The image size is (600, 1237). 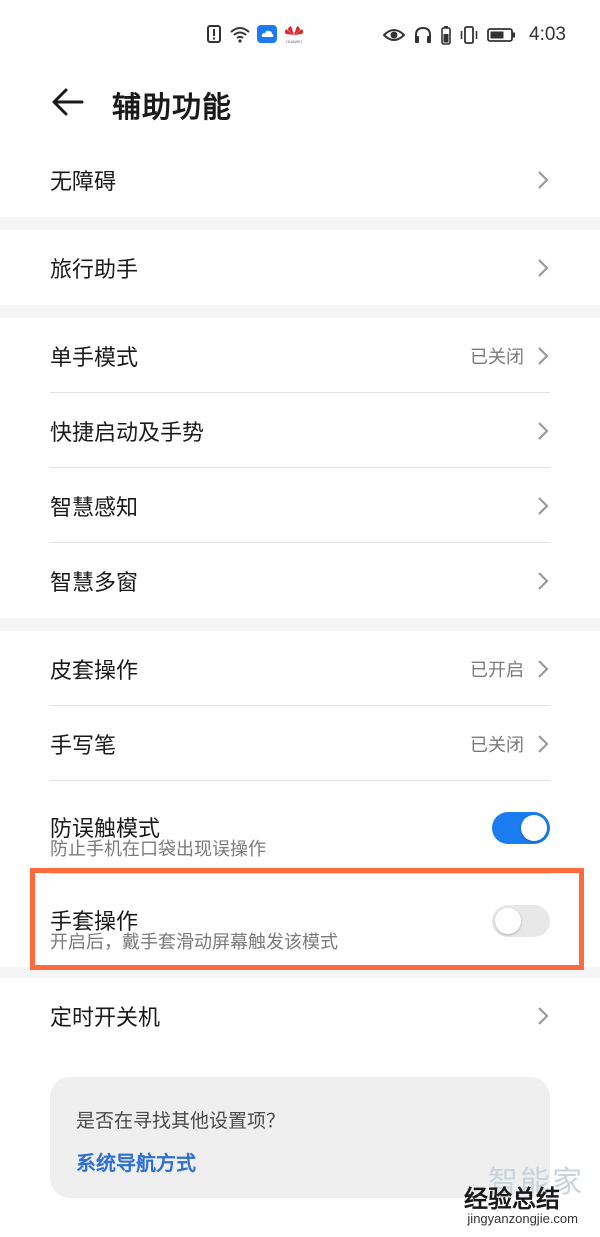 What do you see at coordinates (300, 920) in the screenshot?
I see `row-glove-mode: 手套操作 开启后，戴手套滑动屏幕触发该模式` at bounding box center [300, 920].